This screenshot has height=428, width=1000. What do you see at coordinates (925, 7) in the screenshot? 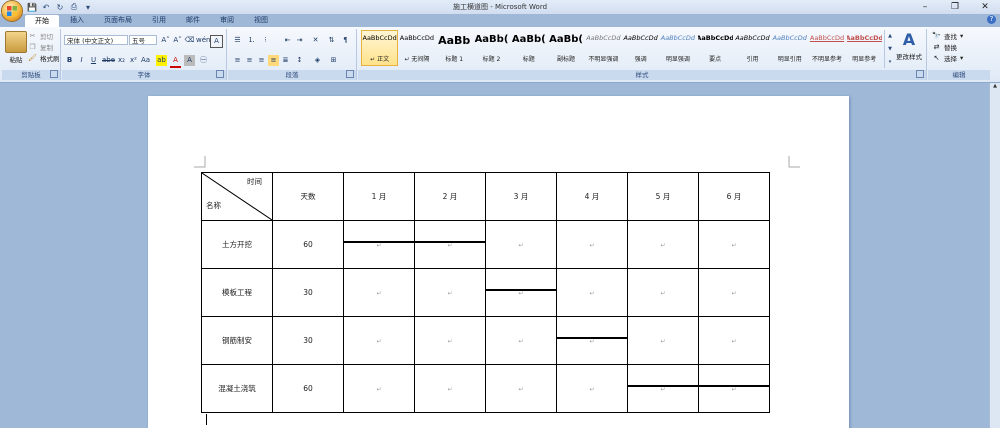
I see `minimize-button: –` at bounding box center [925, 7].